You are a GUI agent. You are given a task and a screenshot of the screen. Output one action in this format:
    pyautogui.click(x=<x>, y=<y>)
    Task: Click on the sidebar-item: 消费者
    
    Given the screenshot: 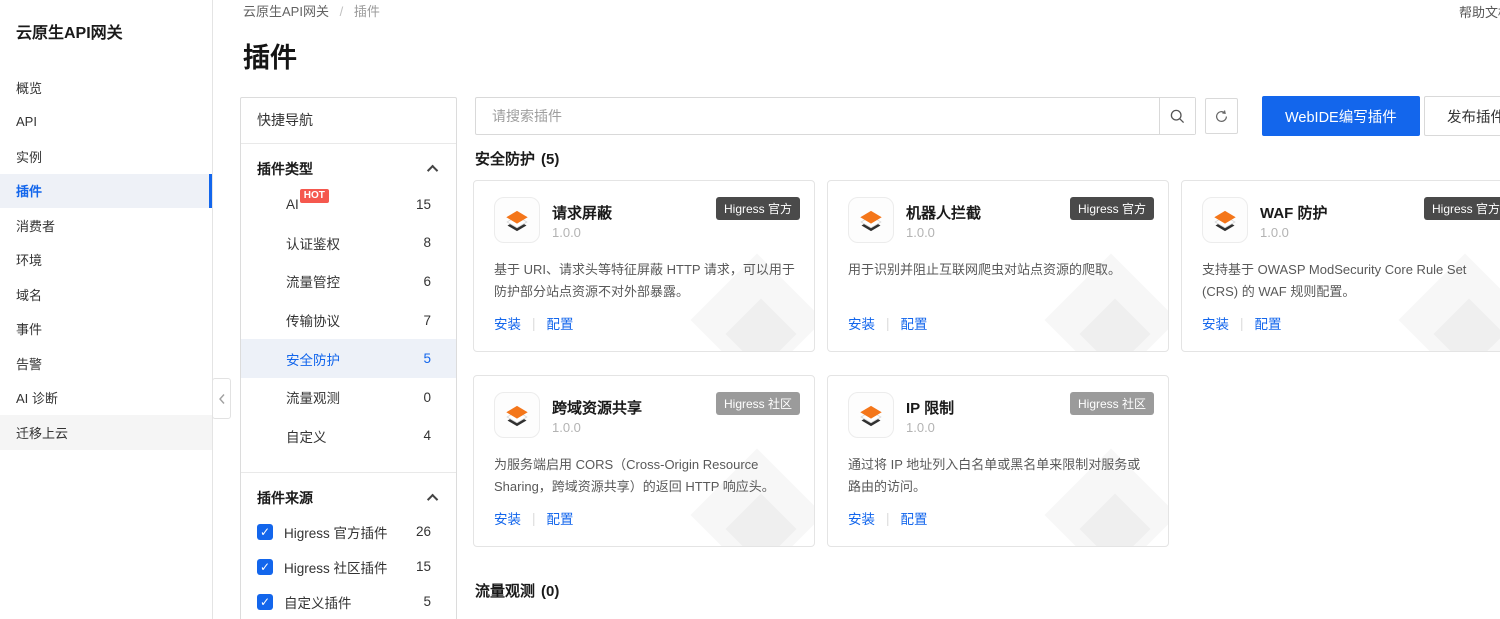 What is the action you would take?
    pyautogui.click(x=106, y=225)
    